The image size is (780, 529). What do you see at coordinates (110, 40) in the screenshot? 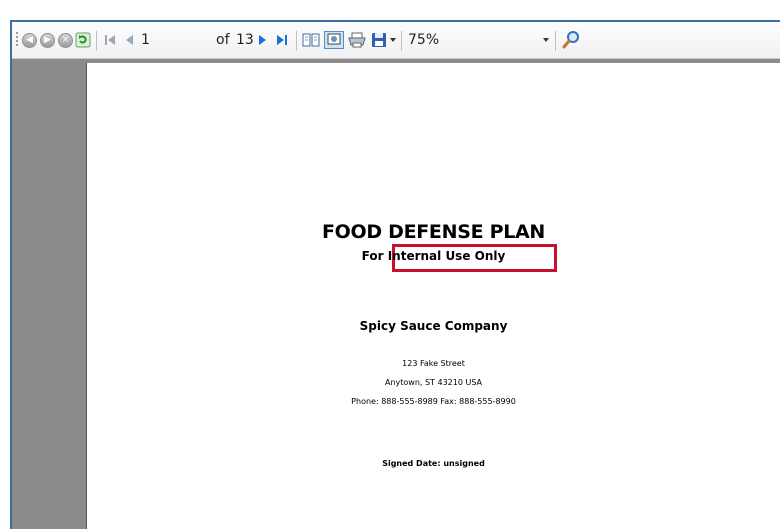
I see `first-page-icon` at bounding box center [110, 40].